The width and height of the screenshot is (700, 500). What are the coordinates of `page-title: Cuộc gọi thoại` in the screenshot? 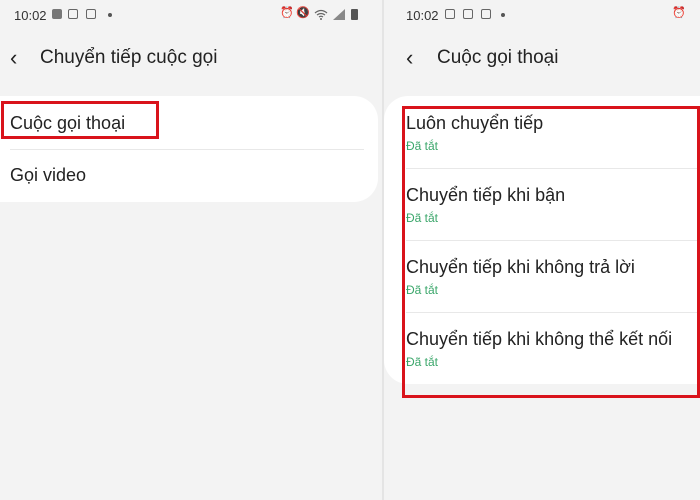 It's located at (498, 57).